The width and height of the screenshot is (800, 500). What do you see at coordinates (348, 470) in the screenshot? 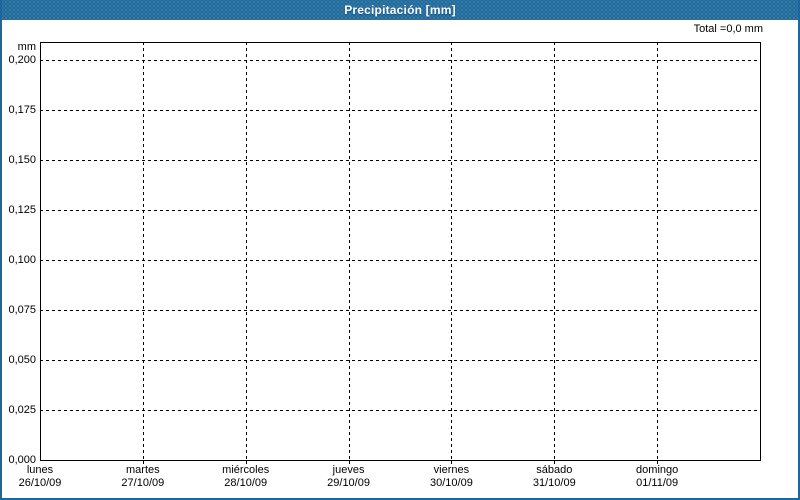
I see `x-tick-day-label: jueves` at bounding box center [348, 470].